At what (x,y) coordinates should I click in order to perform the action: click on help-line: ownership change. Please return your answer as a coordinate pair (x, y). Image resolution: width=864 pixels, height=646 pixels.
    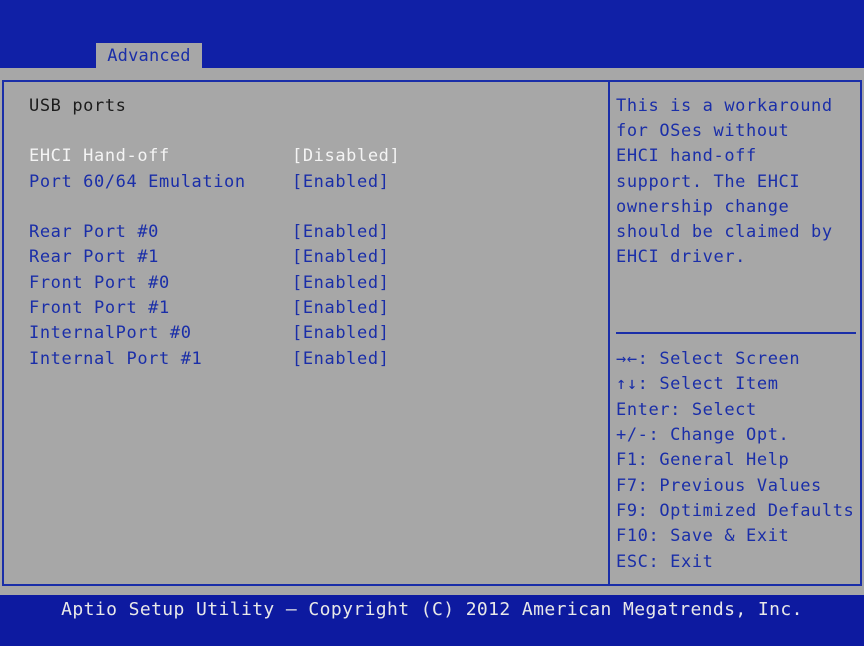
    Looking at the image, I should click on (703, 207).